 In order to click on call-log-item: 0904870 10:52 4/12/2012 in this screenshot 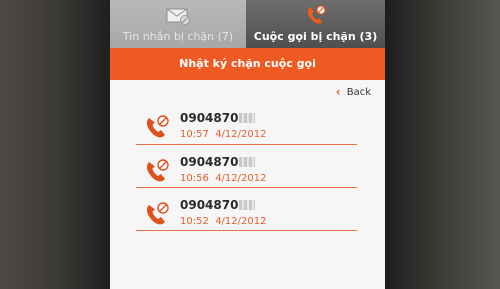, I will do `click(247, 213)`.